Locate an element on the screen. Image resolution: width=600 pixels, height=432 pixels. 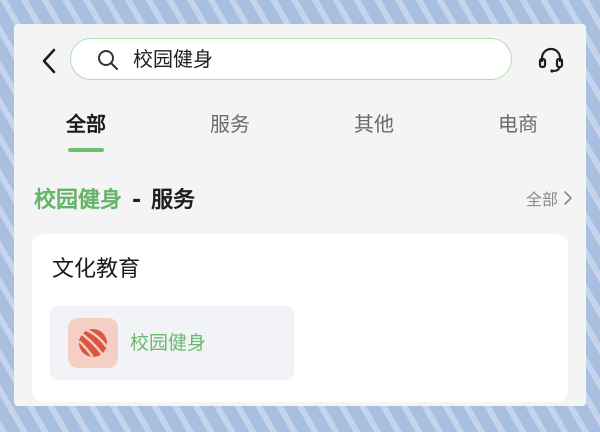
app-icon is located at coordinates (93, 343).